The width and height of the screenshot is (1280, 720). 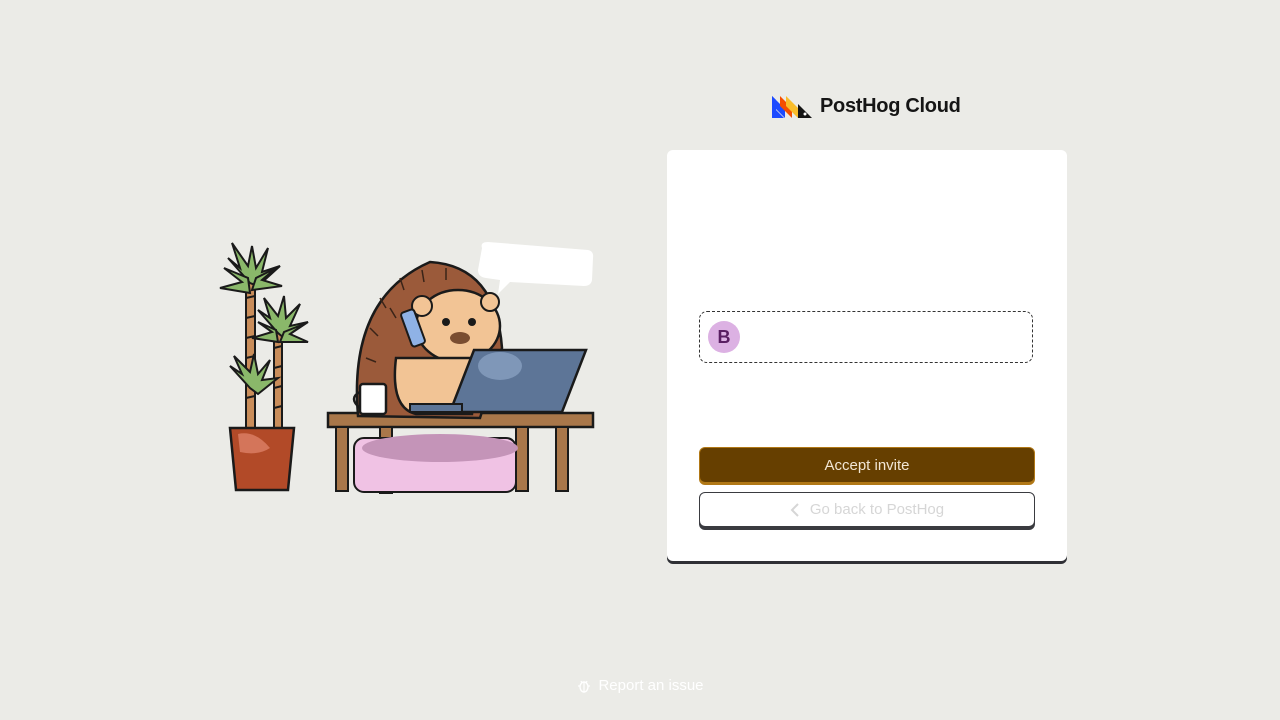 What do you see at coordinates (724, 337) in the screenshot?
I see `avatar: B` at bounding box center [724, 337].